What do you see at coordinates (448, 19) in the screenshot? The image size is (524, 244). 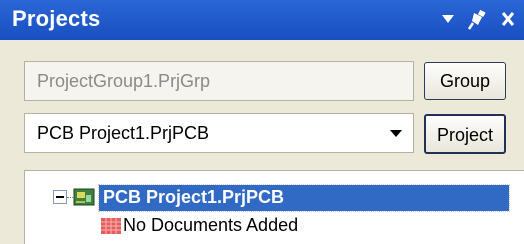 I see `dropdown-icon` at bounding box center [448, 19].